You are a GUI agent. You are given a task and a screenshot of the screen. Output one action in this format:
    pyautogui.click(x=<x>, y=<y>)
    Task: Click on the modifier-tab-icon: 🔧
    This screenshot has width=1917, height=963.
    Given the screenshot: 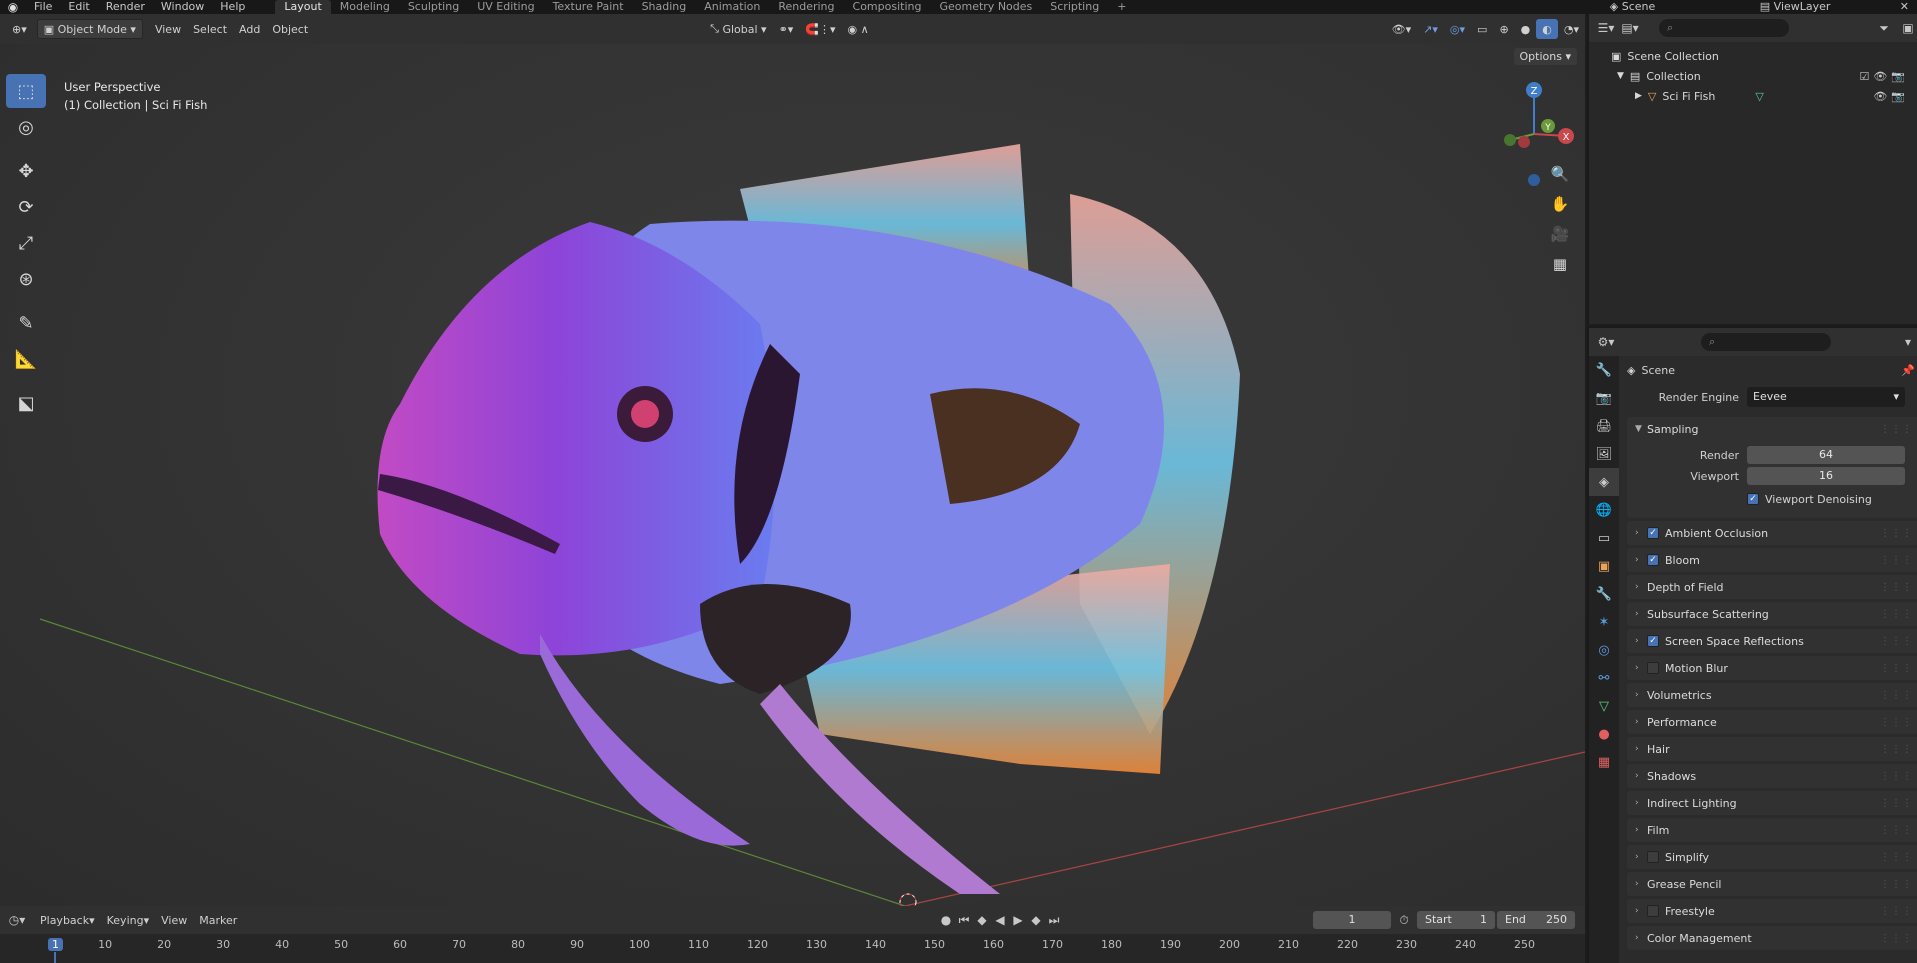 What is the action you would take?
    pyautogui.click(x=1604, y=594)
    